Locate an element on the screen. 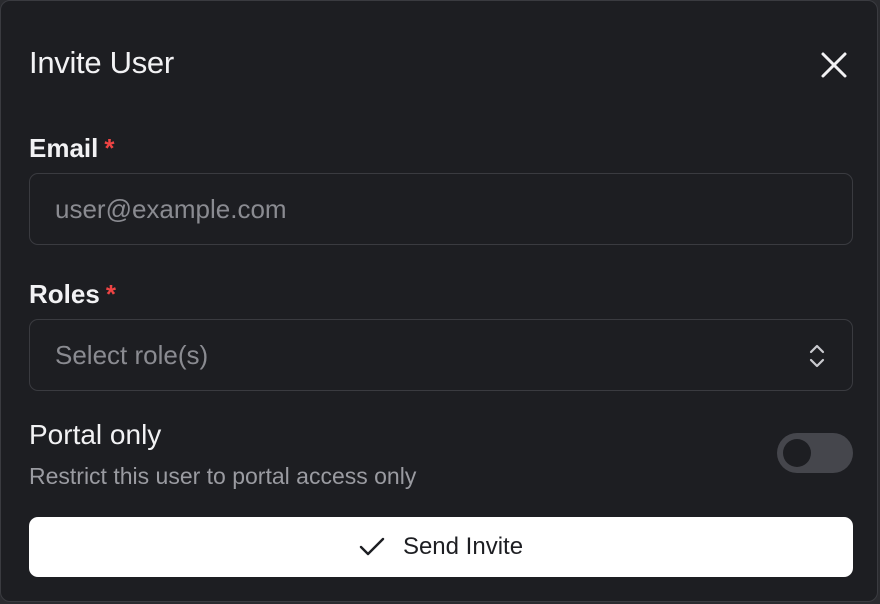 The height and width of the screenshot is (604, 880). portal-only-toggle is located at coordinates (815, 453).